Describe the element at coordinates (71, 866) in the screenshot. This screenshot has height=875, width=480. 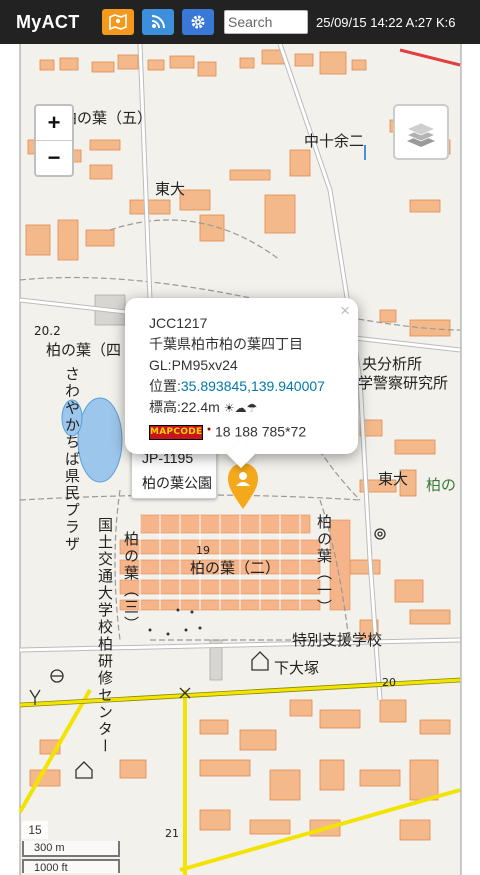
I see `scale-imperial: 1000 ft` at that location.